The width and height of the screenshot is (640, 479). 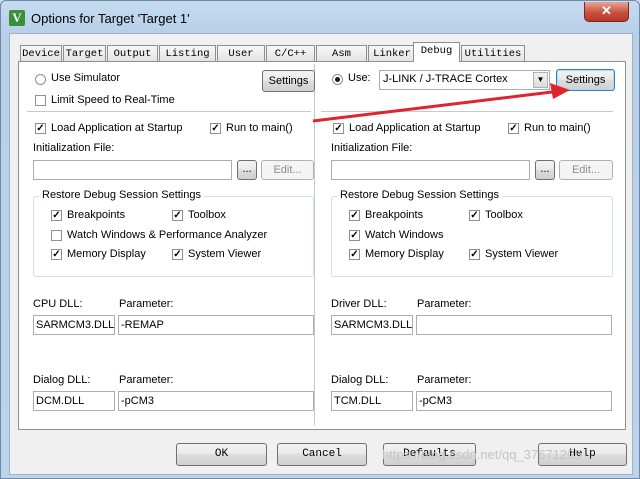 What do you see at coordinates (113, 100) in the screenshot?
I see `limit-speed-label: Limit Speed to Real-Time` at bounding box center [113, 100].